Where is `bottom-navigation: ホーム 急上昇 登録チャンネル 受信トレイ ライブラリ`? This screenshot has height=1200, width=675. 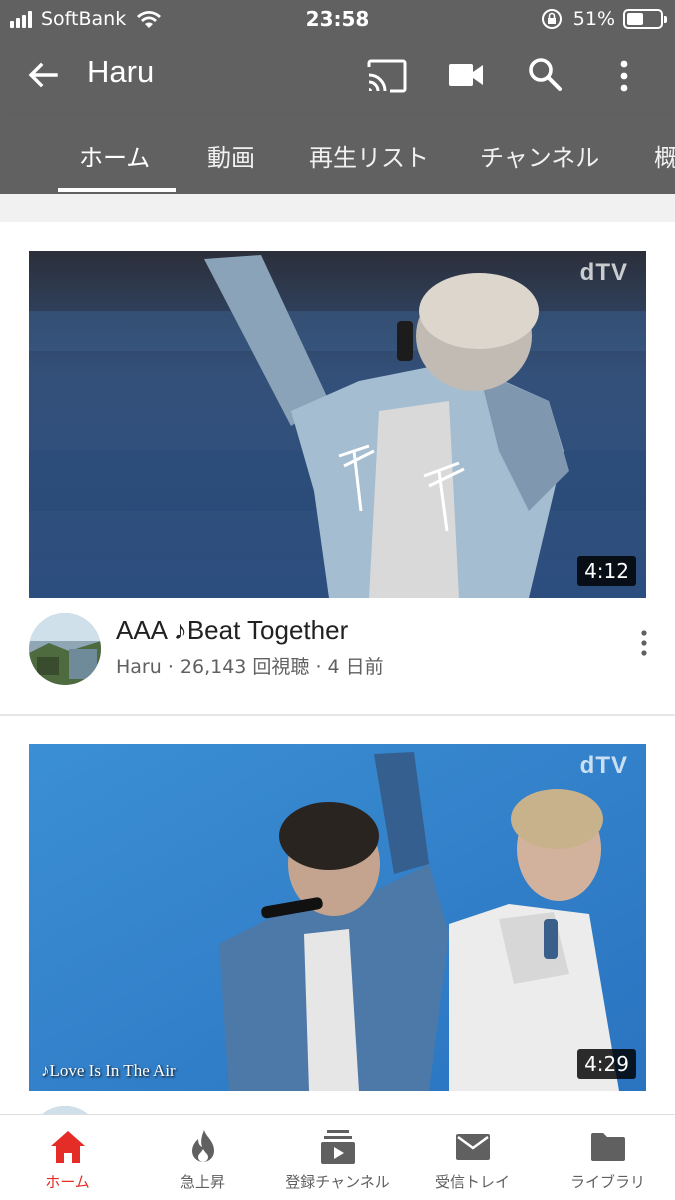
bottom-navigation: ホーム 急上昇 登録チャンネル 受信トレイ ライブラリ is located at coordinates (337, 1157).